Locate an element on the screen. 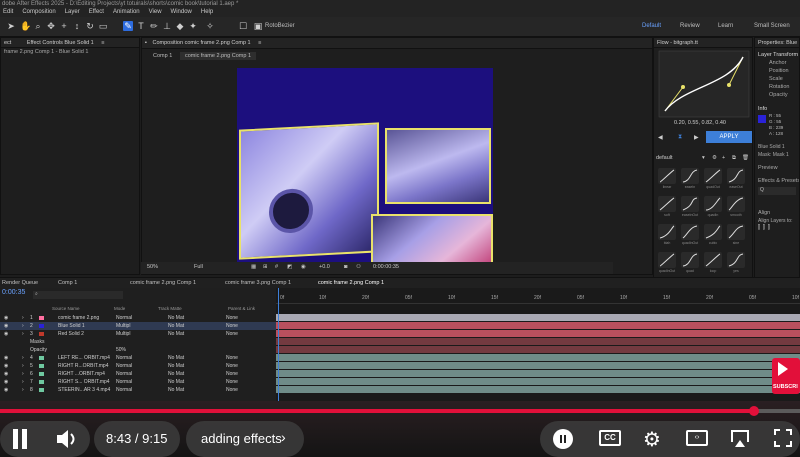  orbit-tool-icon: ↕ is located at coordinates (77, 26).